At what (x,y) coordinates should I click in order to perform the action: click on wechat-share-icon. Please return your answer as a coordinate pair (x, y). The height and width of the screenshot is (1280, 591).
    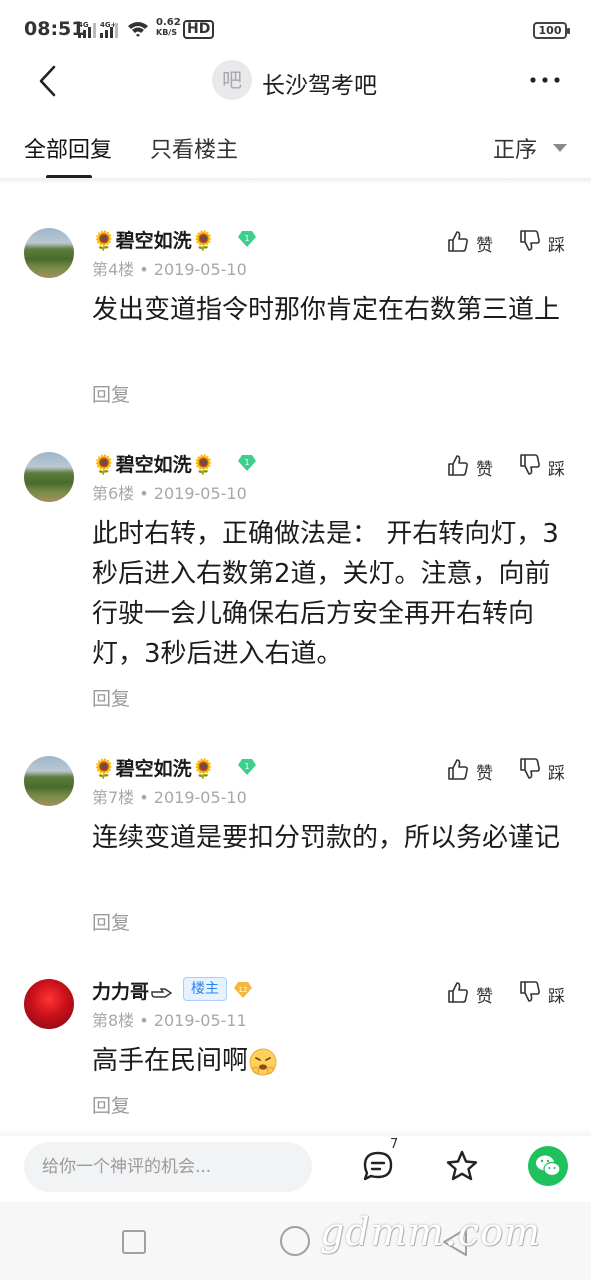
    Looking at the image, I should click on (548, 1166).